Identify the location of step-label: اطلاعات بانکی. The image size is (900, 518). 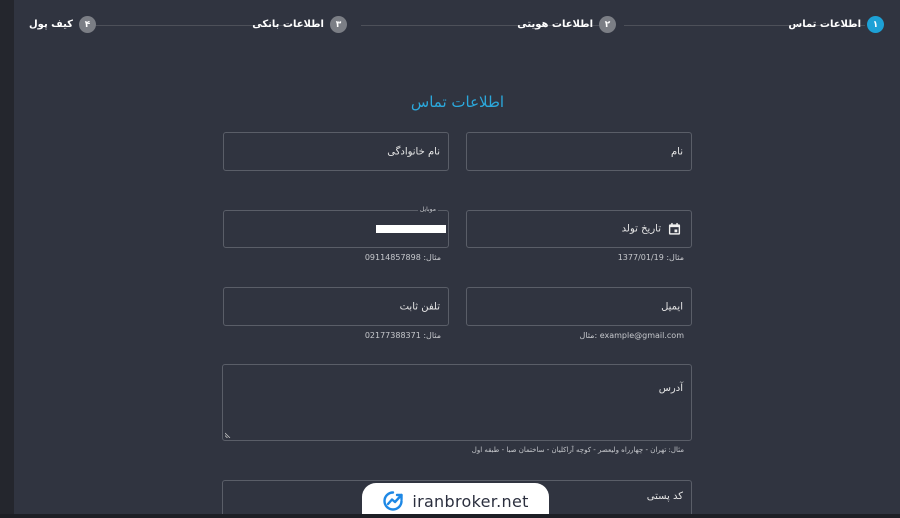
(288, 24).